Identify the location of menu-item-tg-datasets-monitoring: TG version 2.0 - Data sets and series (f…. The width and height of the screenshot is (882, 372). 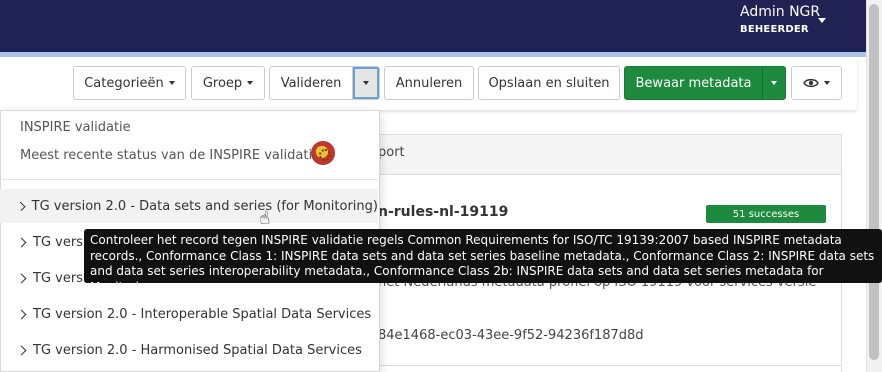
(189, 206).